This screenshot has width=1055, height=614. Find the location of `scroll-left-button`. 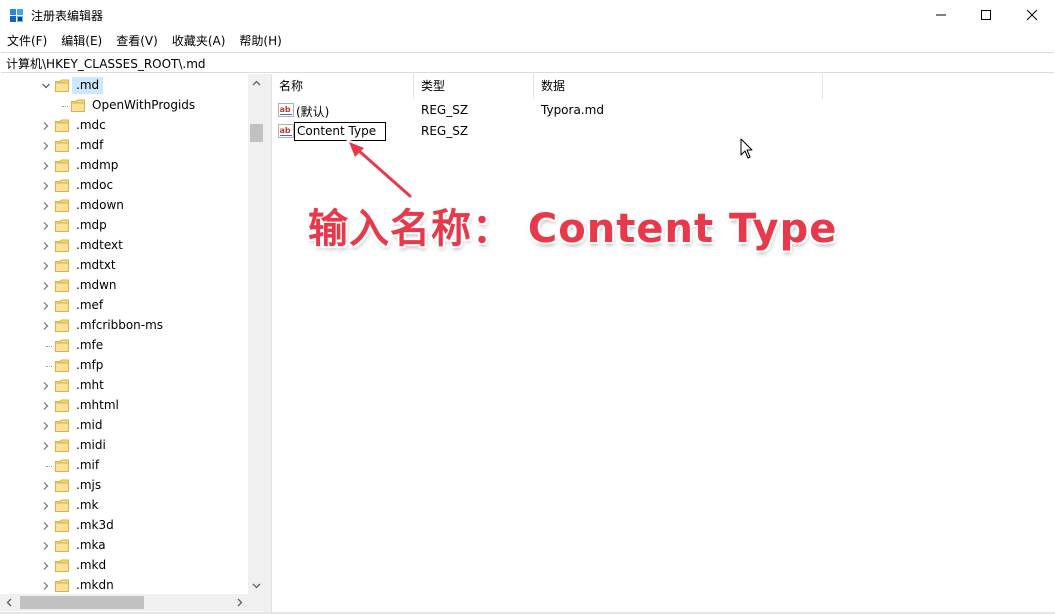

scroll-left-button is located at coordinates (8, 602).